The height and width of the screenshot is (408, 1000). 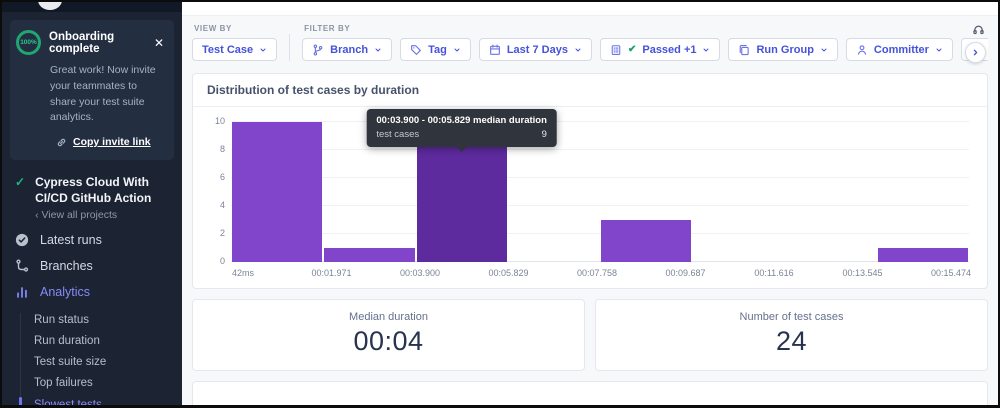 I want to click on branch-filter-dropdown: Branch, so click(x=347, y=49).